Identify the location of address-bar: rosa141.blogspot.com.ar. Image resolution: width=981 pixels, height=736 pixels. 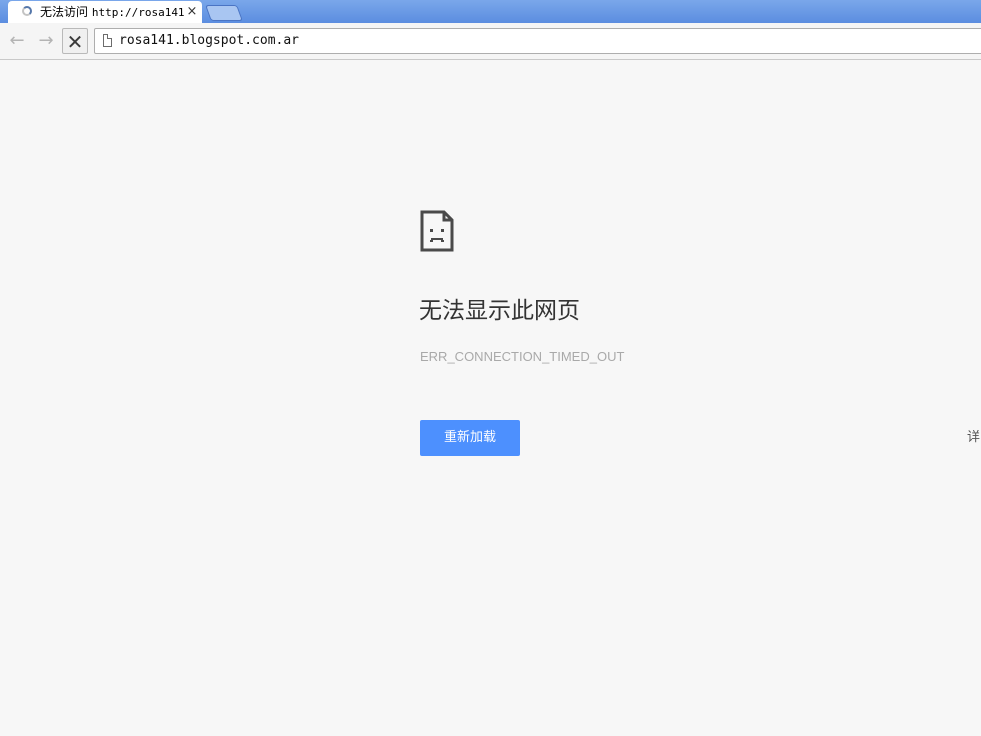
(537, 41).